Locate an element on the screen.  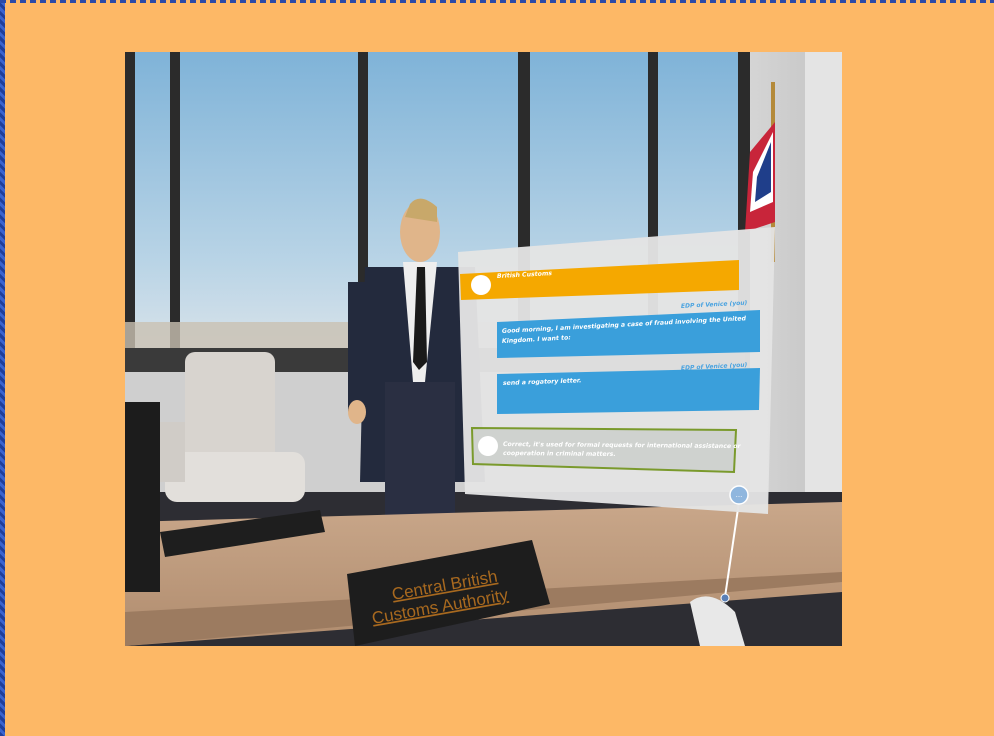
top-border-stripe is located at coordinates (497, 1).